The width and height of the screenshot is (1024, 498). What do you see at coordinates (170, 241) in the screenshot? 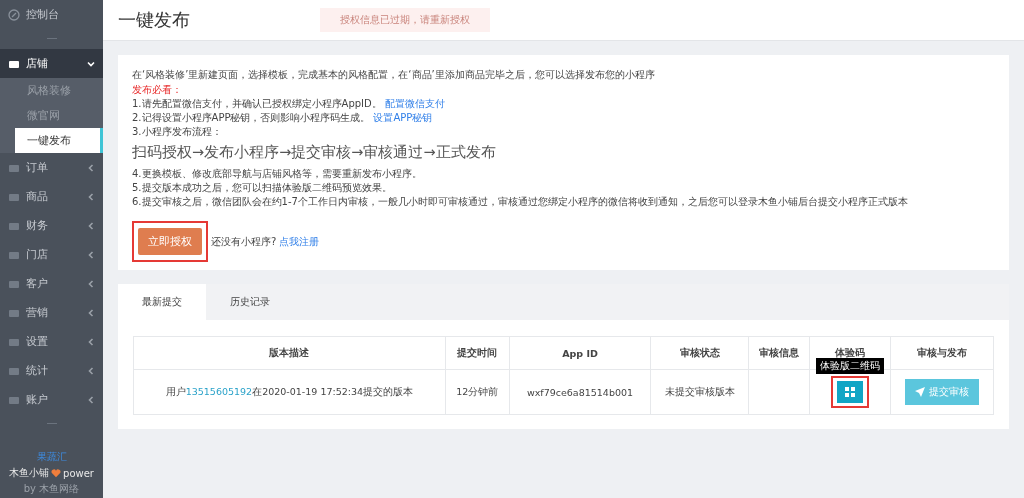
I see `authorize-button: 立即授权` at bounding box center [170, 241].